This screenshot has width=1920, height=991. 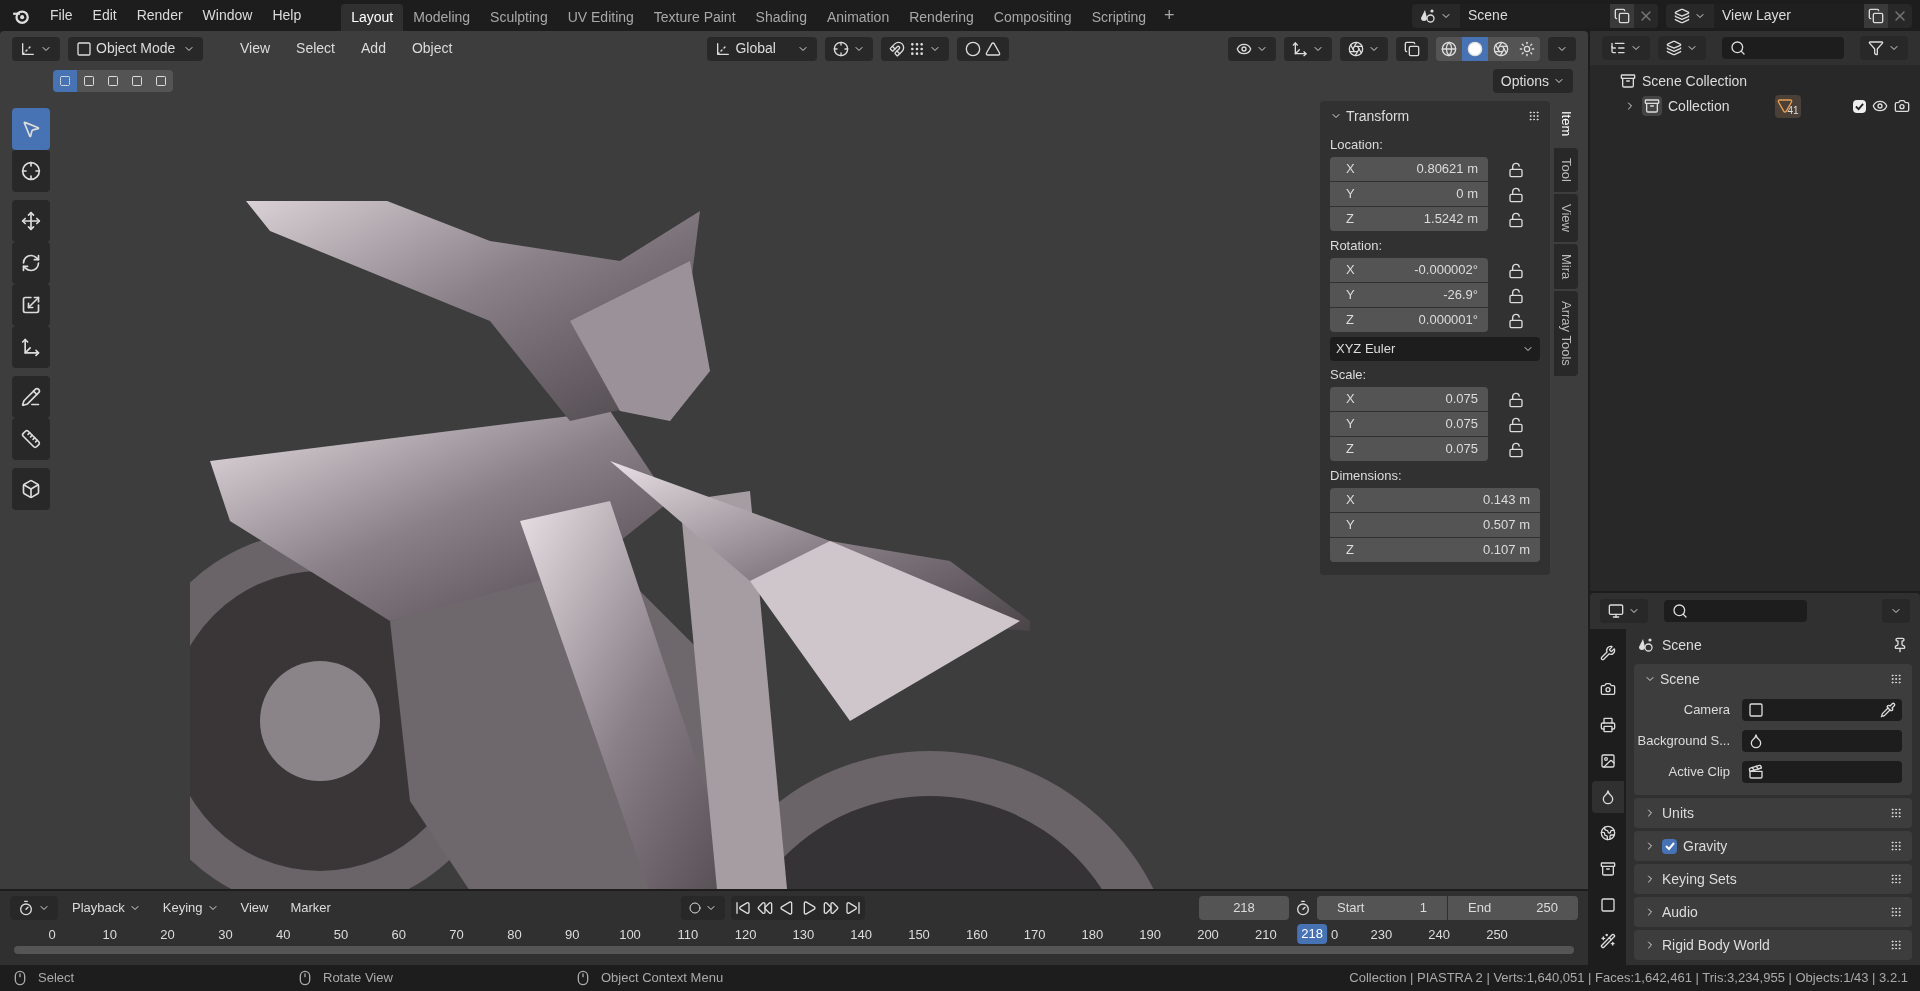 What do you see at coordinates (1409, 424) in the screenshot?
I see `number-field: Y 0.075` at bounding box center [1409, 424].